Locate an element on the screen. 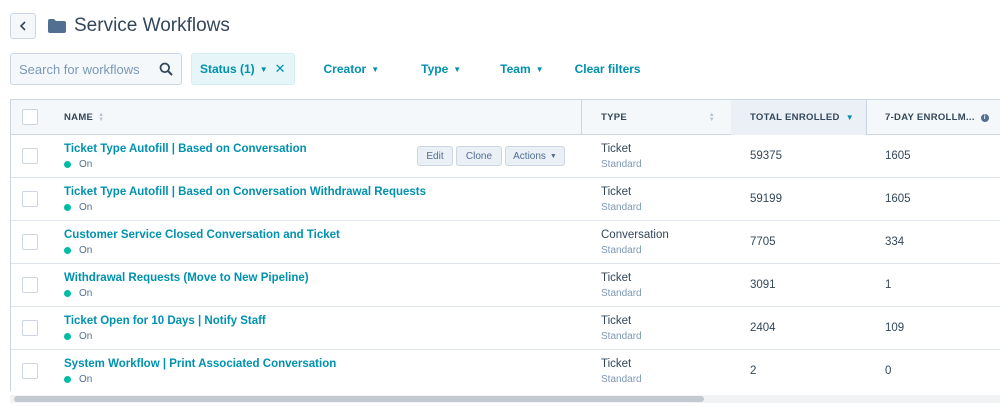 This screenshot has width=1000, height=416. seven-day-enrolled-value: 334 is located at coordinates (895, 242).